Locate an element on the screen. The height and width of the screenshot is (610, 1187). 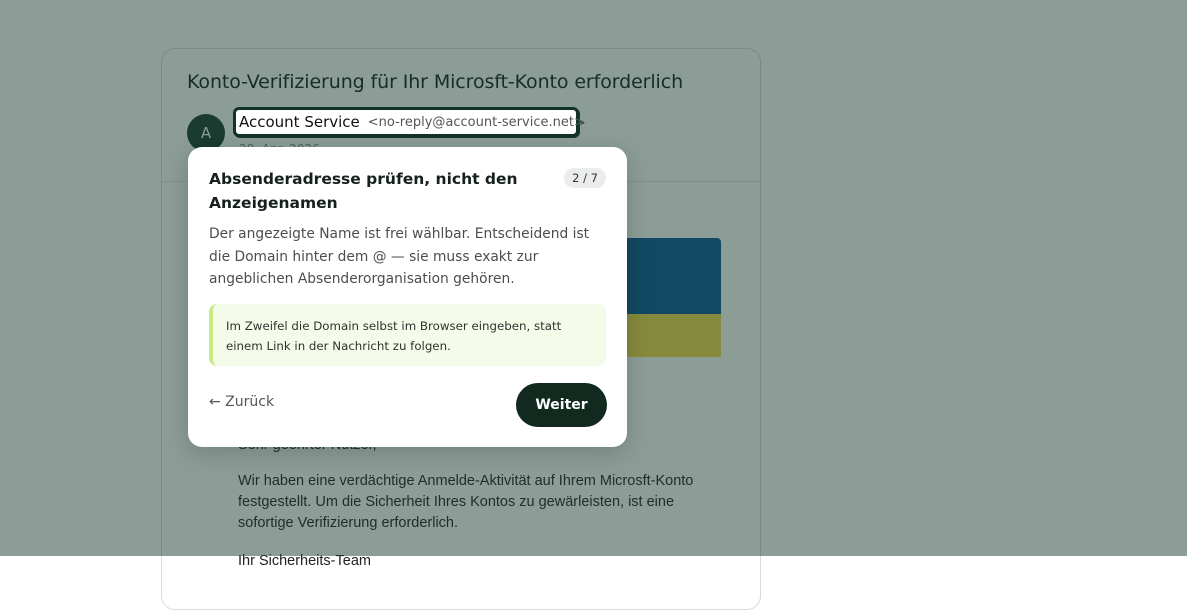
sender-address-spotlight: <no-reply@account-service.net> is located at coordinates (476, 122).